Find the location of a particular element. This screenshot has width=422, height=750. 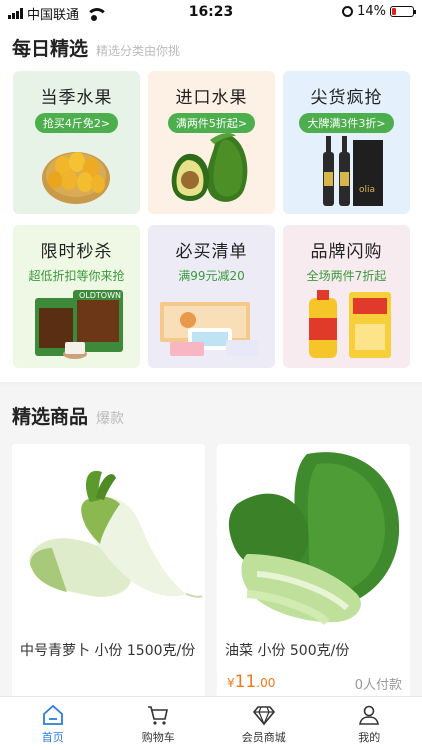

product-price: ¥11.00 is located at coordinates (251, 682).